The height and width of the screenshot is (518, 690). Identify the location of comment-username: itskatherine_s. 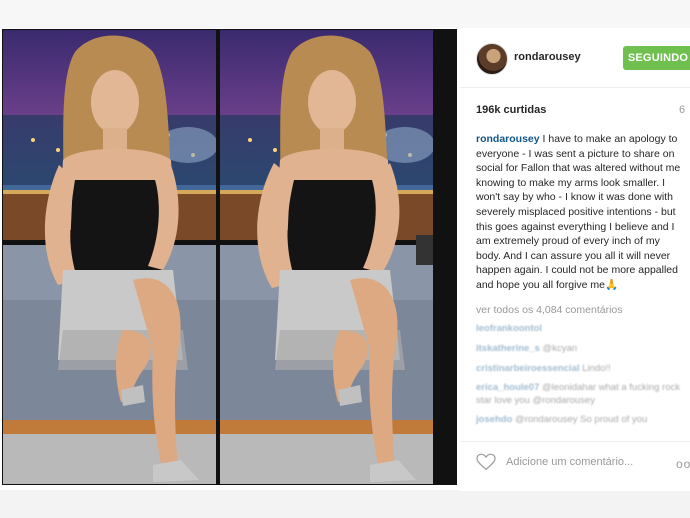
(508, 348).